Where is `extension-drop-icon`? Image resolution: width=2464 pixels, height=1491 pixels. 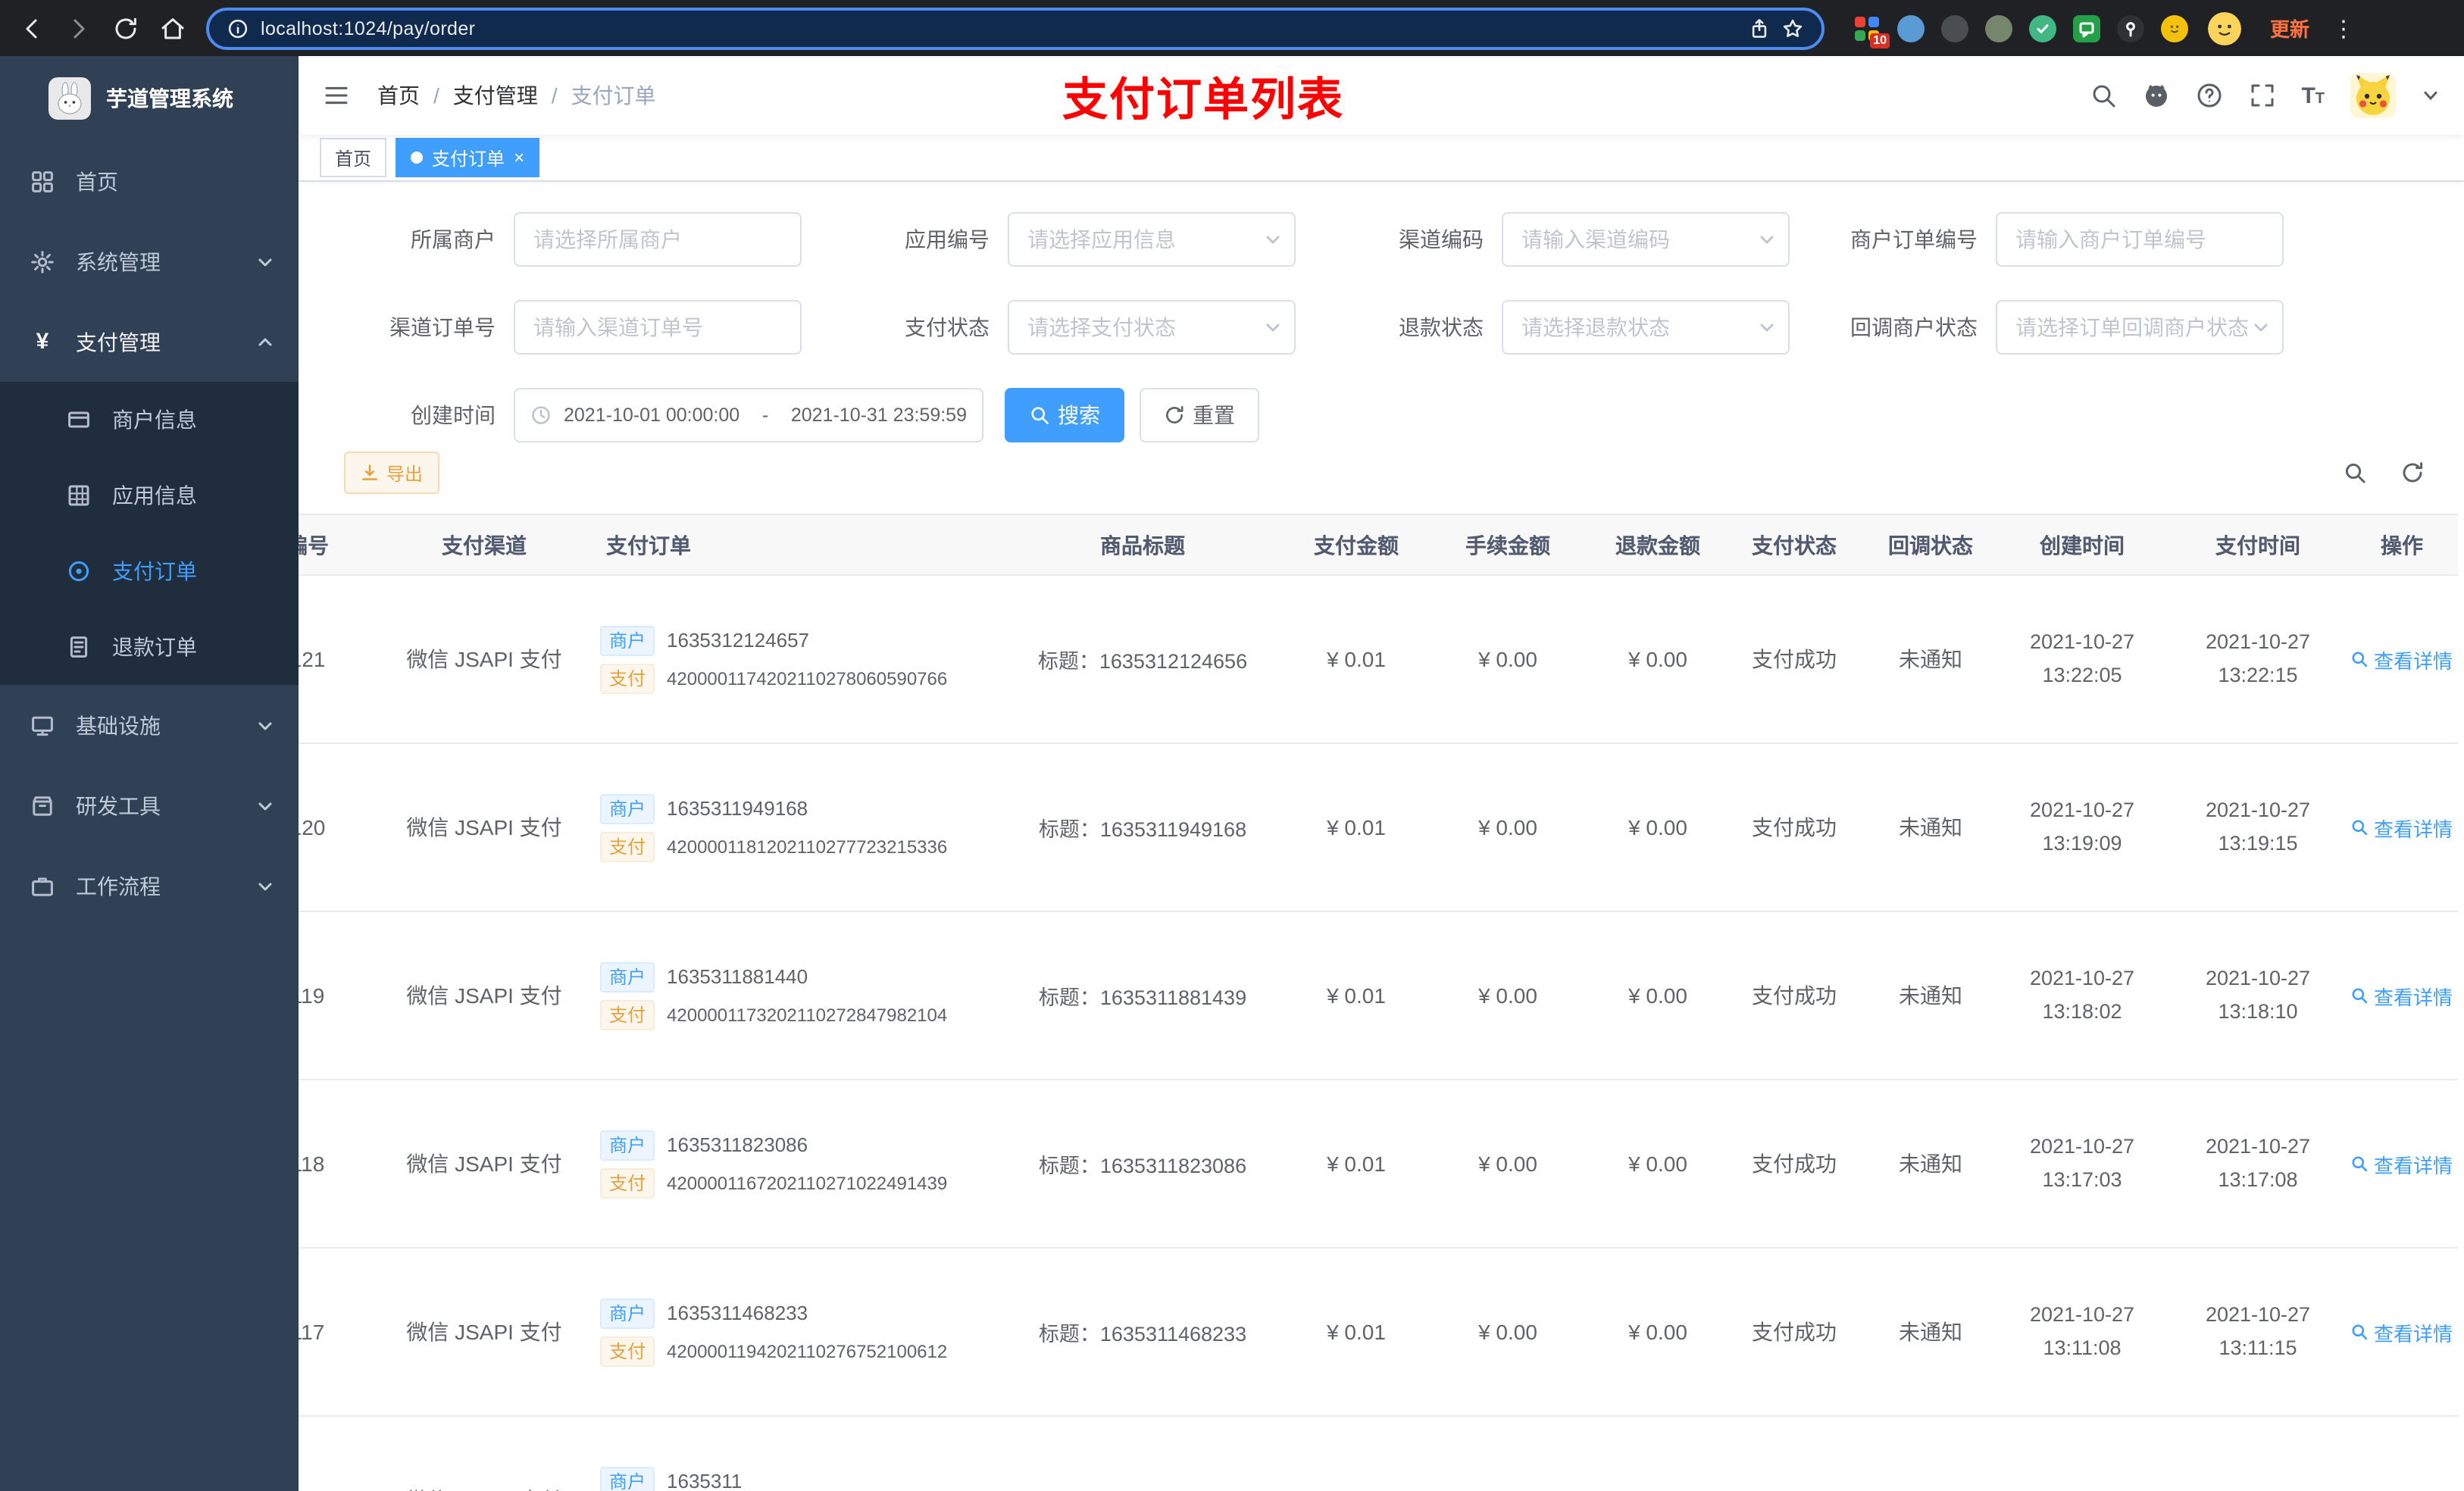
extension-drop-icon is located at coordinates (1911, 28).